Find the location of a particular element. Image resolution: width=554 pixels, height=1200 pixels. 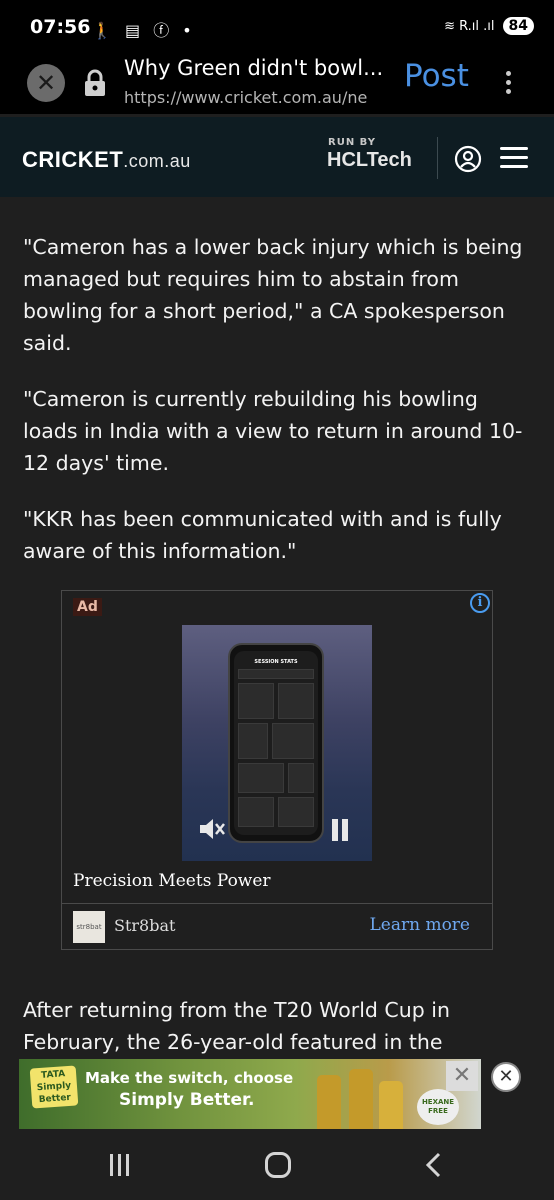

header-divider is located at coordinates (437, 158).